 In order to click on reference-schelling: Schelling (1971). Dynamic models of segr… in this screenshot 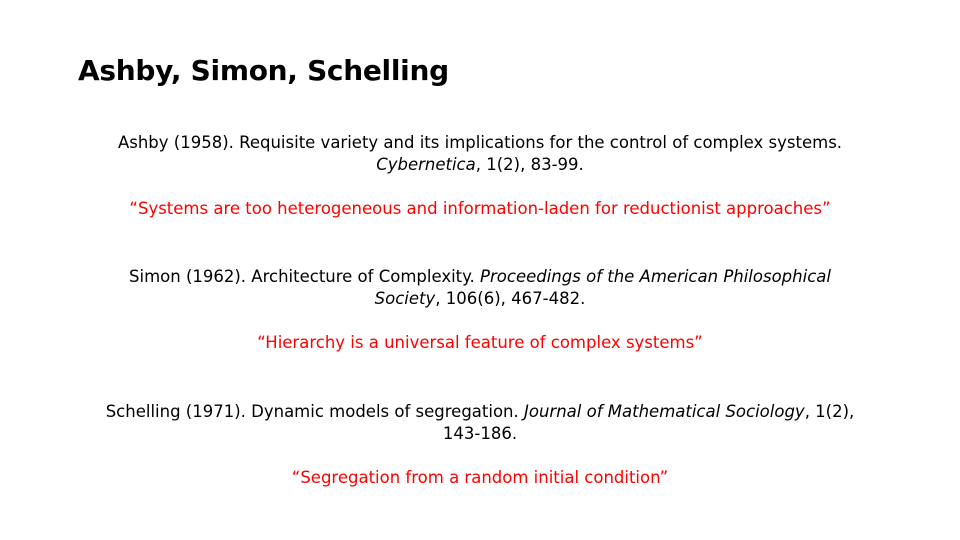, I will do `click(480, 445)`.